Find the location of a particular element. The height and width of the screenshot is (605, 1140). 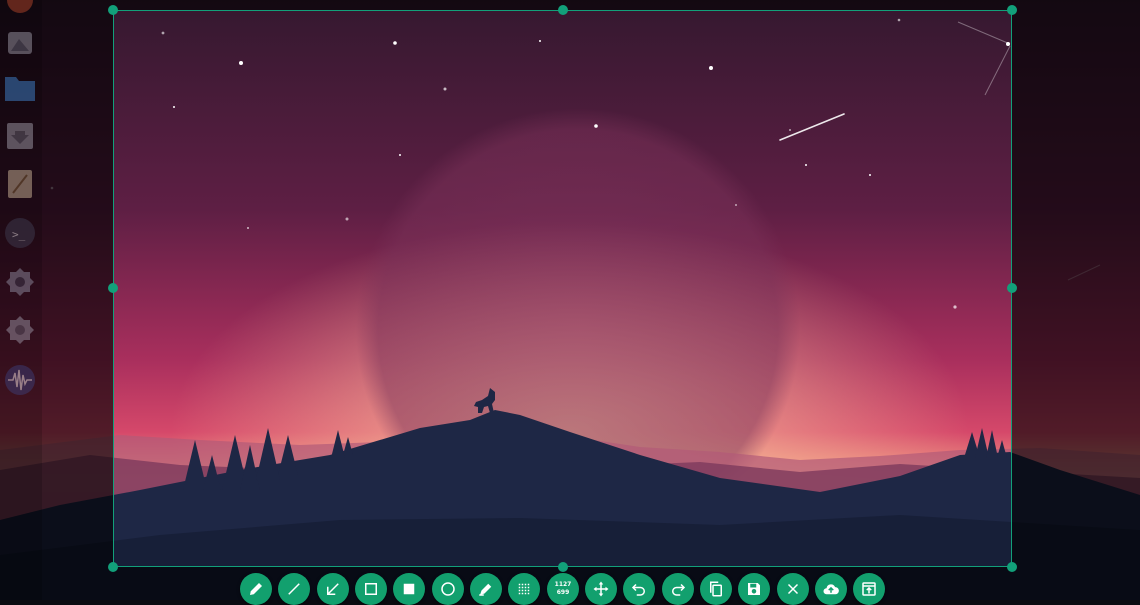

text-editor-icon is located at coordinates (20, 184).